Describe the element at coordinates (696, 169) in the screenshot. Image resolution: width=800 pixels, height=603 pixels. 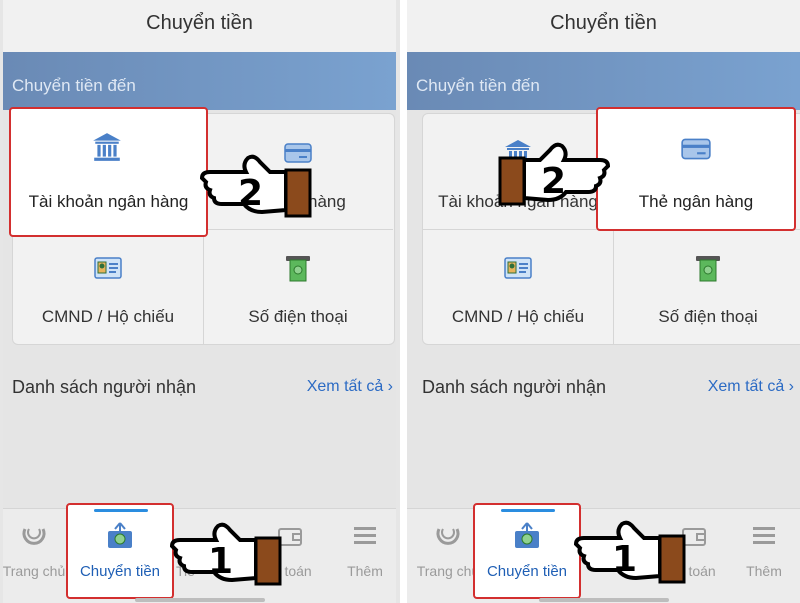
I see `bank-card-highlight: Thẻ ngân hàng` at that location.